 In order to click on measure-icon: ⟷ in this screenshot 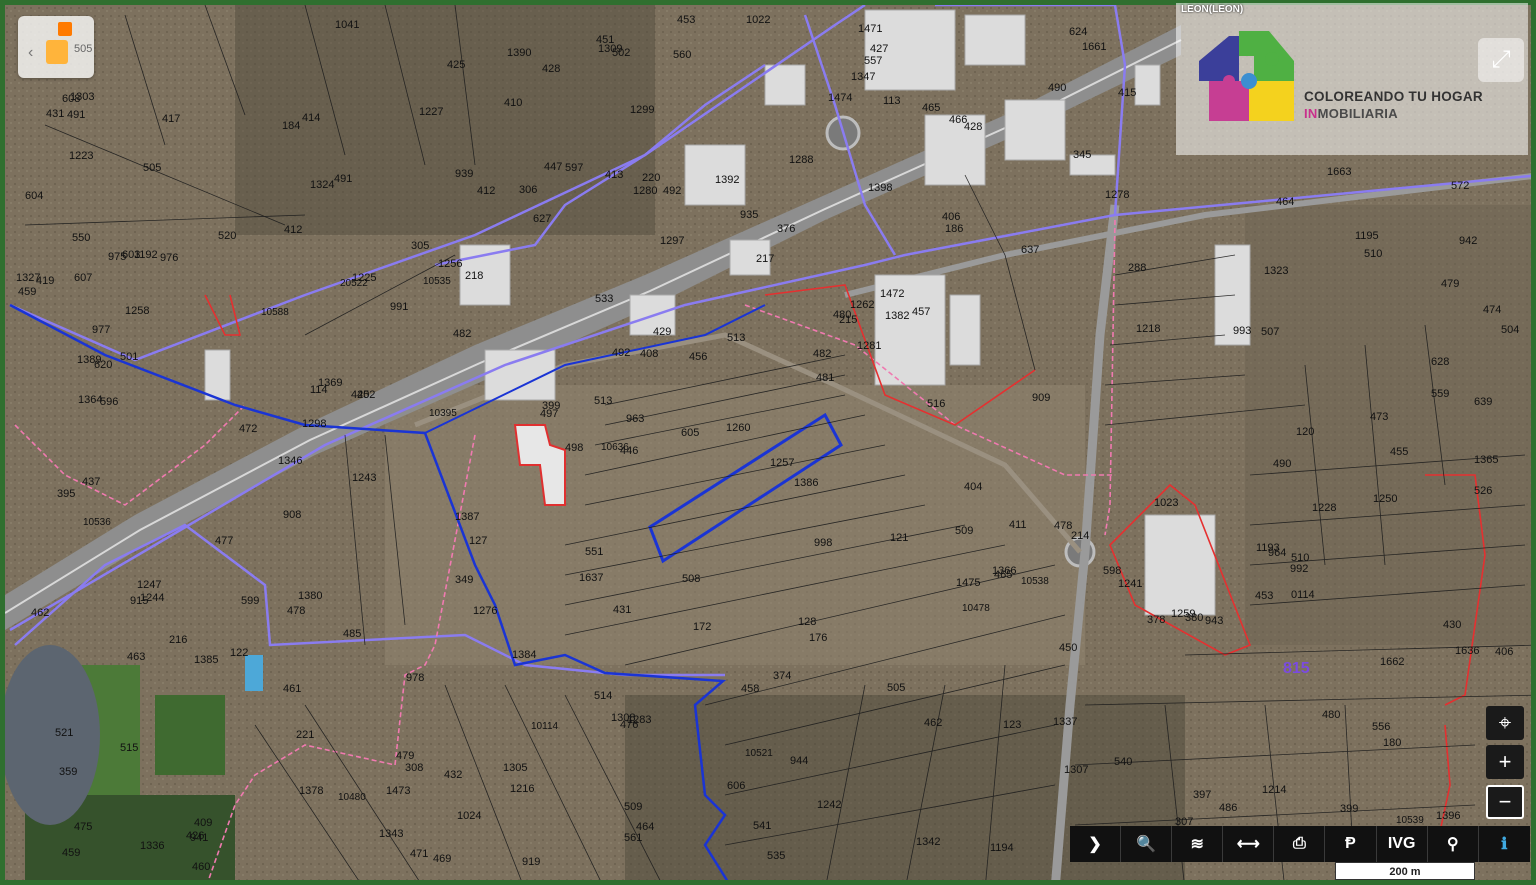, I will do `click(1248, 844)`.